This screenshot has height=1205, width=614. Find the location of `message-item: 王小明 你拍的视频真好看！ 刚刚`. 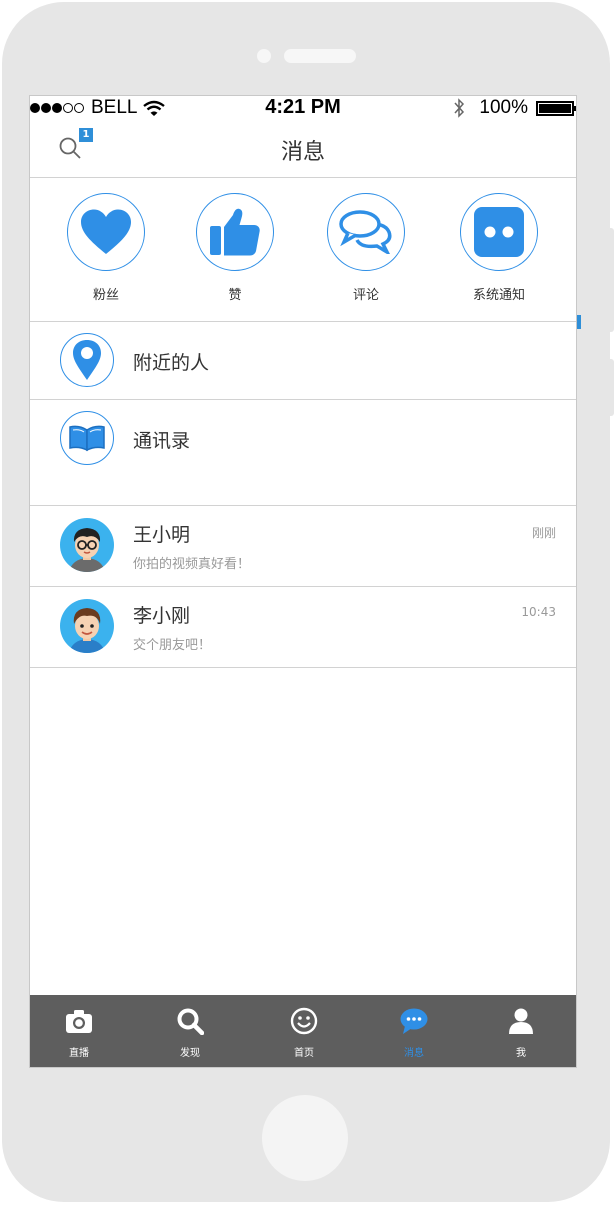

message-item: 王小明 你拍的视频真好看！ 刚刚 is located at coordinates (303, 546).